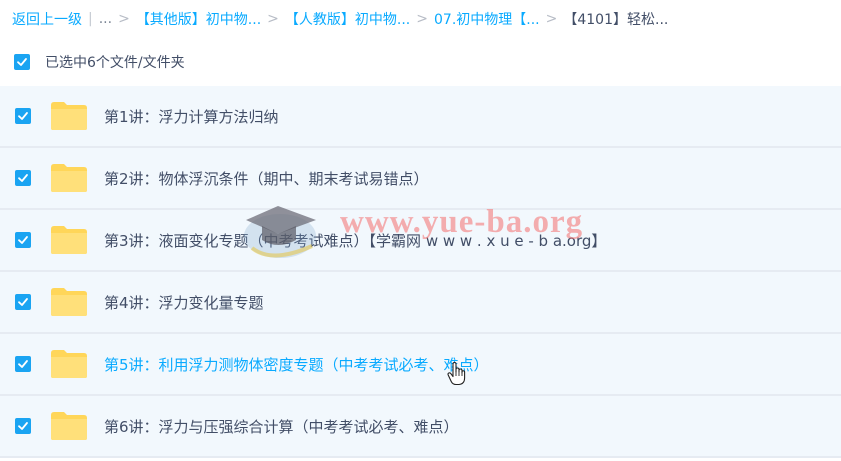 The image size is (841, 461). I want to click on selection-count: 已选中6个文件/文件夹, so click(115, 63).